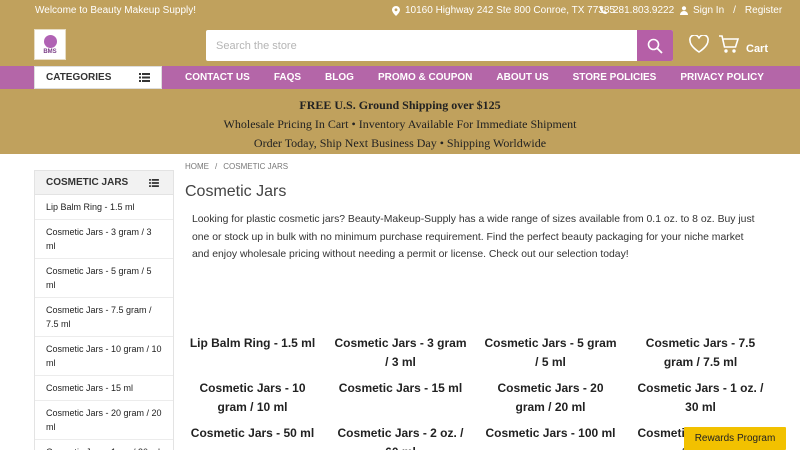 This screenshot has height=450, width=800. I want to click on subcategory-card: Cosmetic Jars - 20 gram / 20 ml, so click(550, 398).